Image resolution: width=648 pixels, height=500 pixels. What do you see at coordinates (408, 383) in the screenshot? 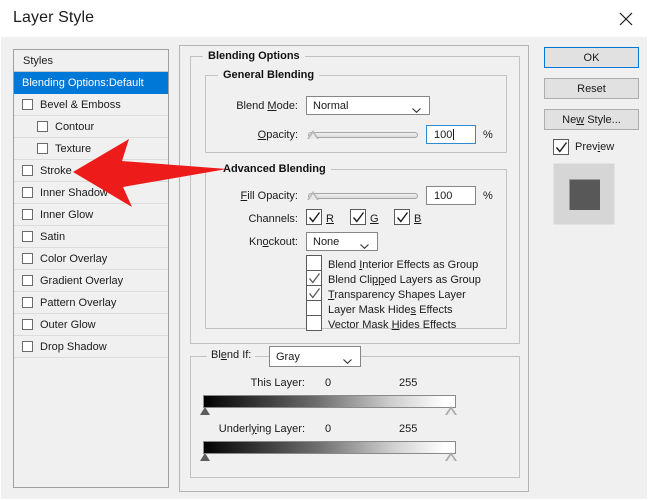
I see `this-layer-max: 255` at bounding box center [408, 383].